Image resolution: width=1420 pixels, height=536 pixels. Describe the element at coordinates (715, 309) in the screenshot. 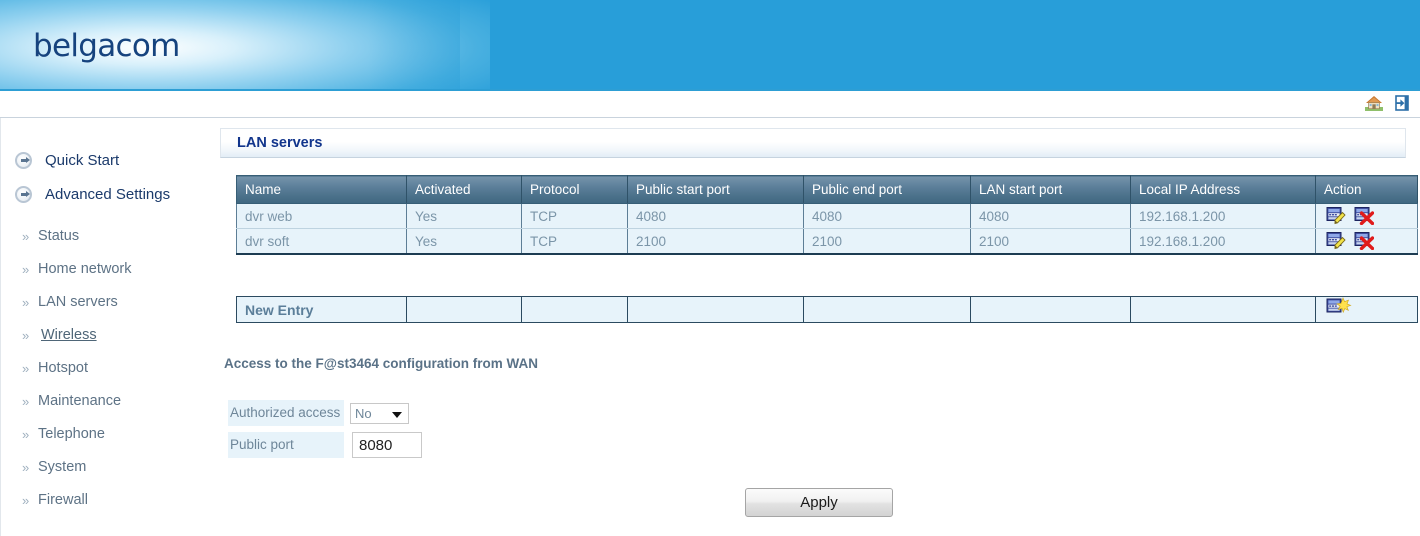

I see `new-entry-cell-public-start-port` at that location.